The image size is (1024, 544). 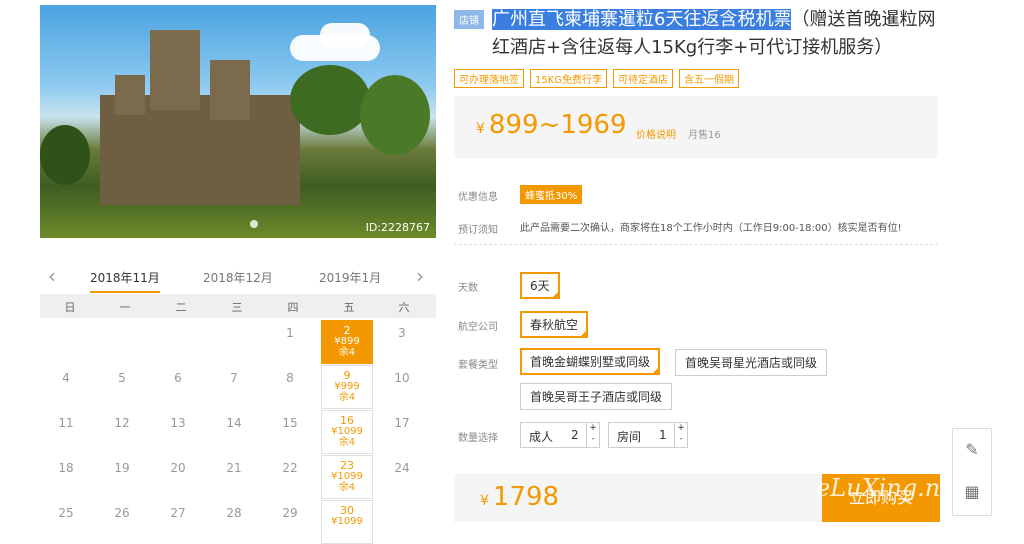 What do you see at coordinates (66, 378) in the screenshot?
I see `calendar-day-number: 4` at bounding box center [66, 378].